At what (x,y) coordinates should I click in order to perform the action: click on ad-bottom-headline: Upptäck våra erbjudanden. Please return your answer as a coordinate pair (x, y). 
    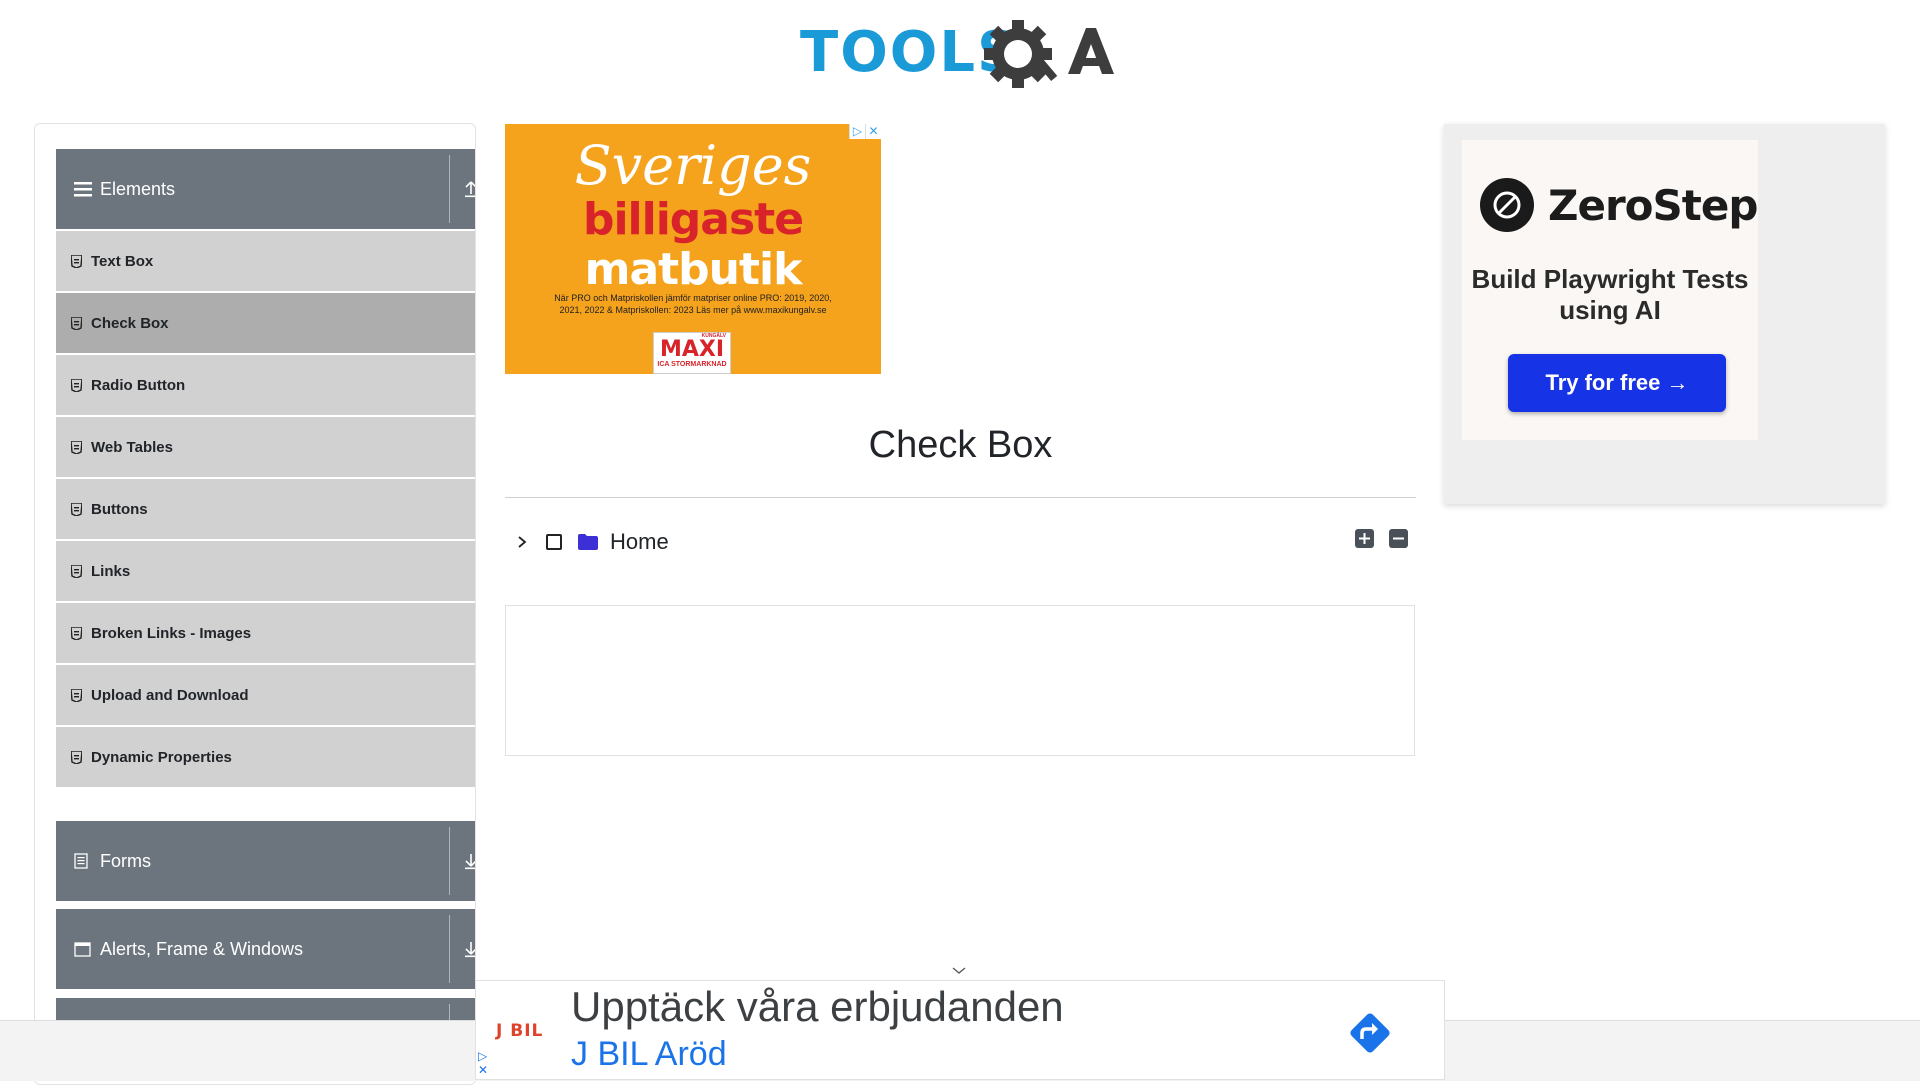
    Looking at the image, I should click on (817, 1006).